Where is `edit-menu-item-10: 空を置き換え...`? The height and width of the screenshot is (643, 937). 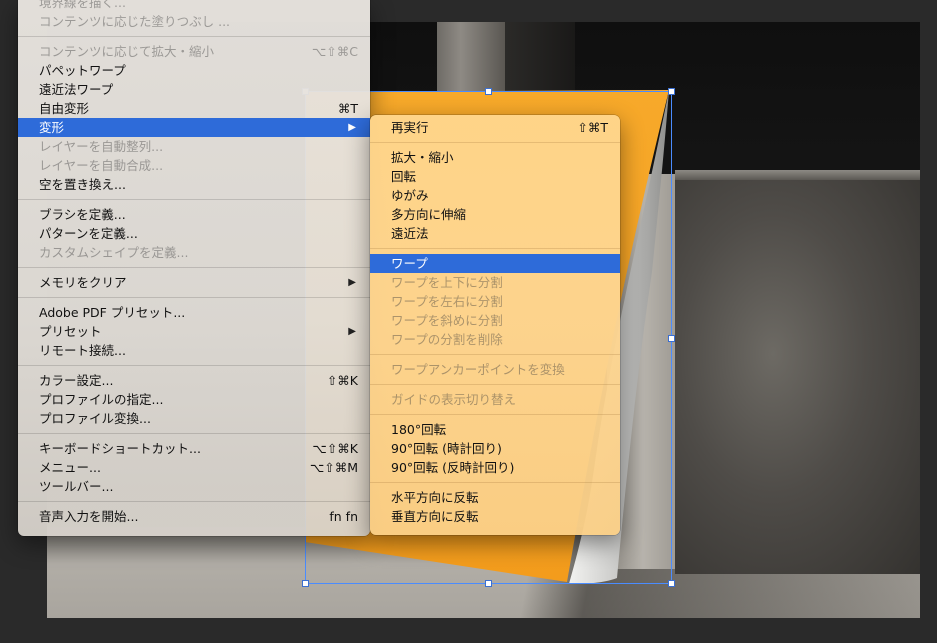
edit-menu-item-10: 空を置き換え... is located at coordinates (194, 184).